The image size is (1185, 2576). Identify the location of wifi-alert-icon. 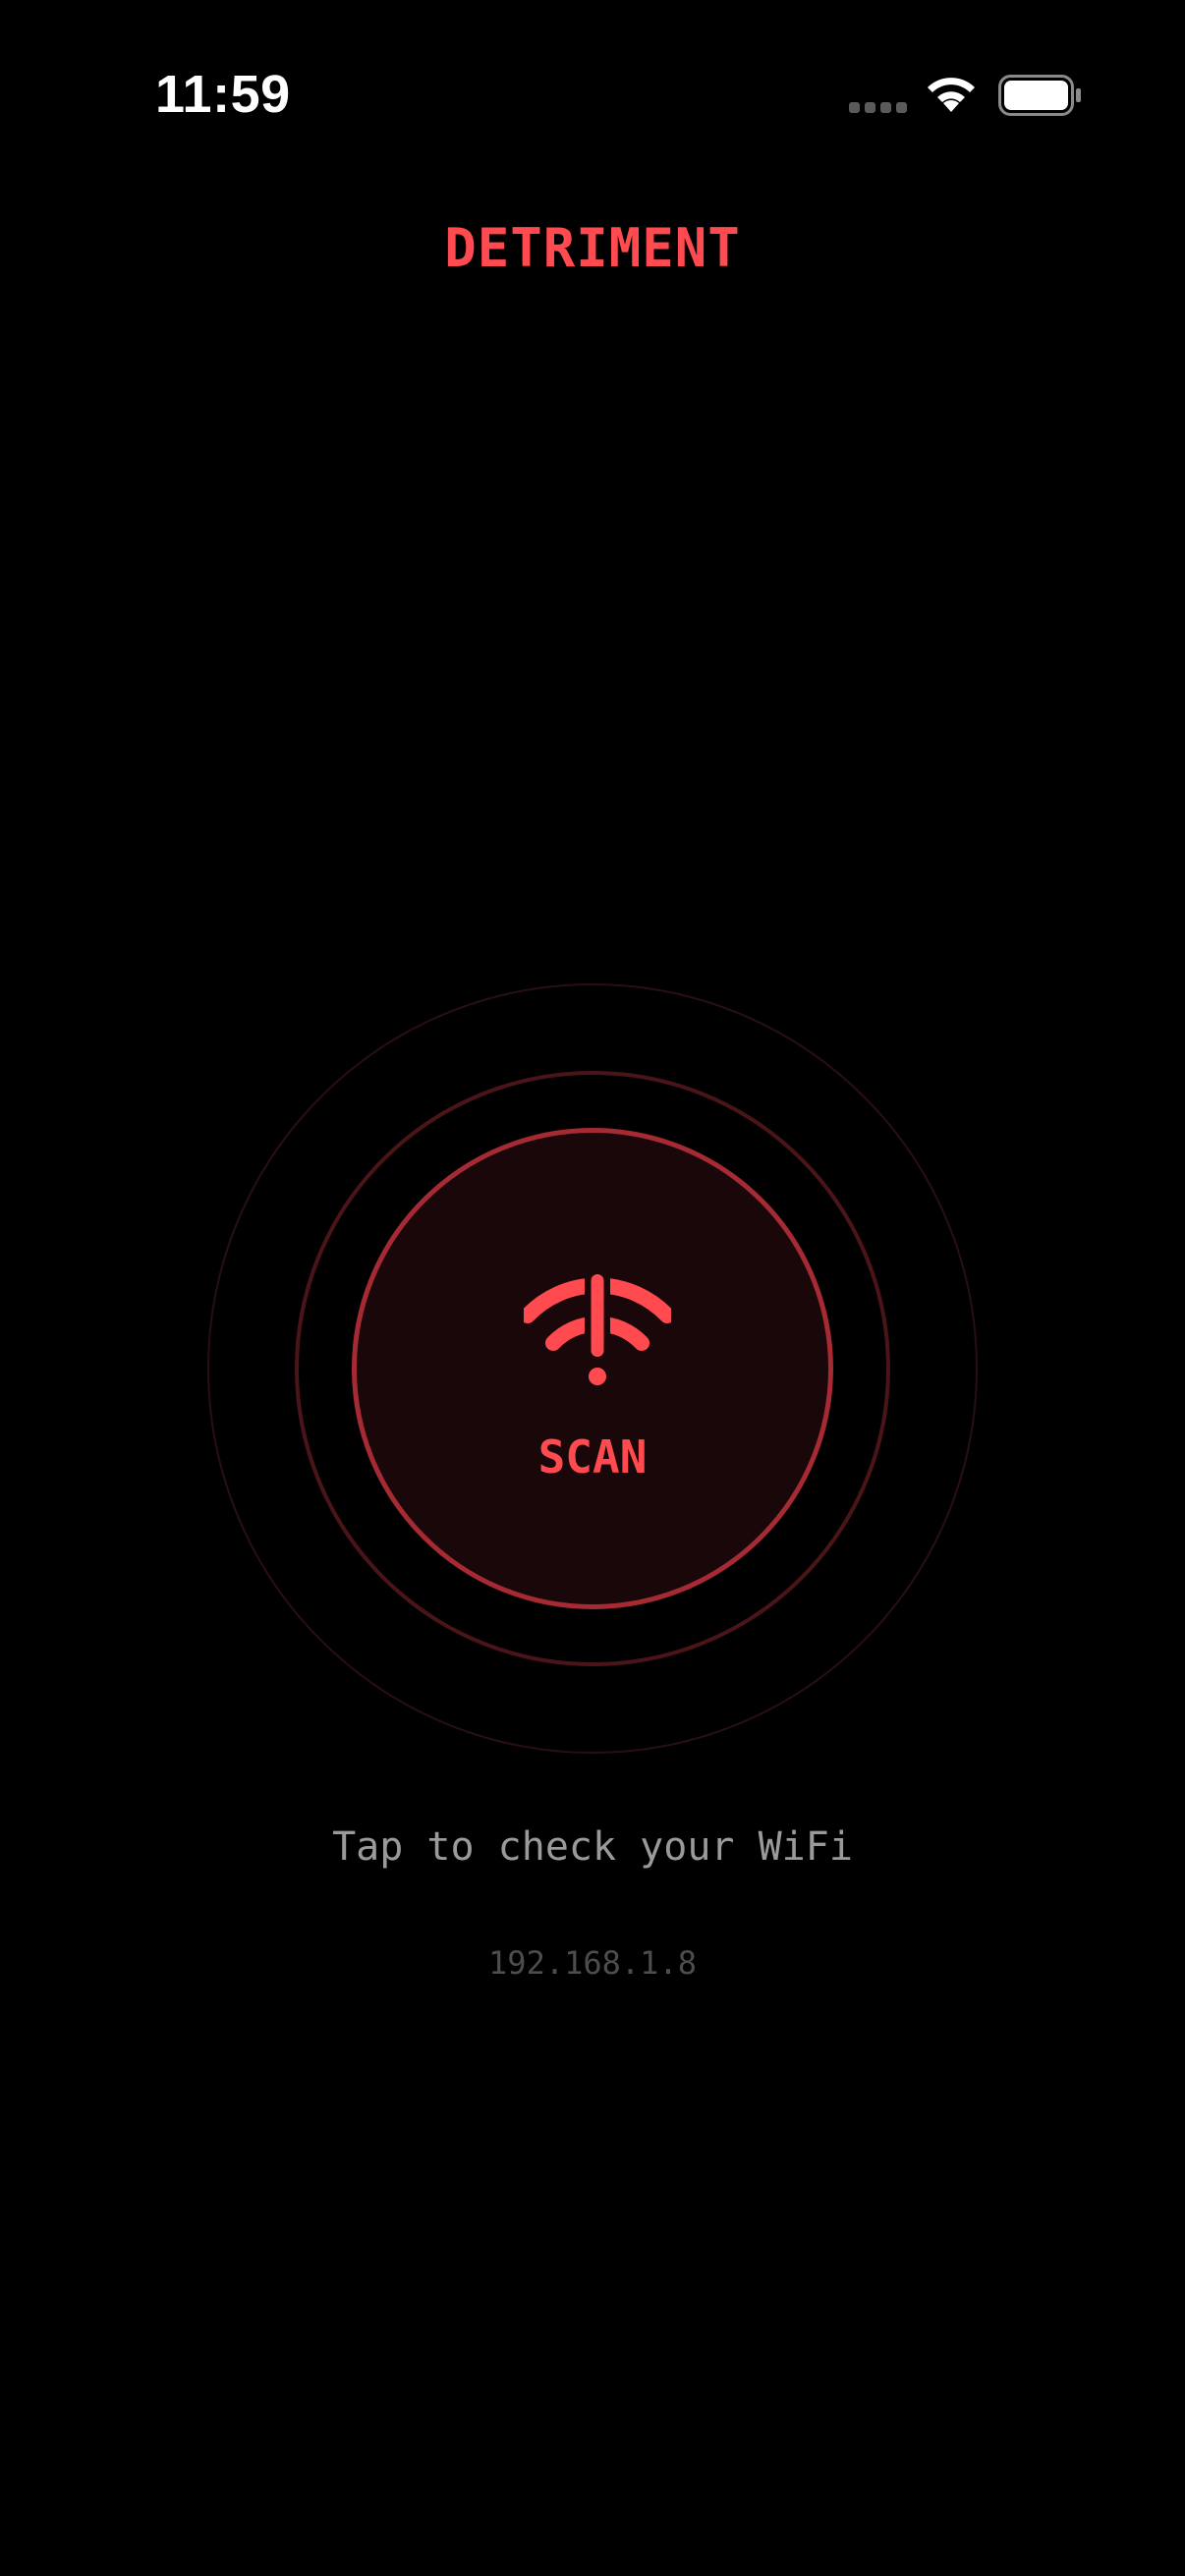
(598, 1328).